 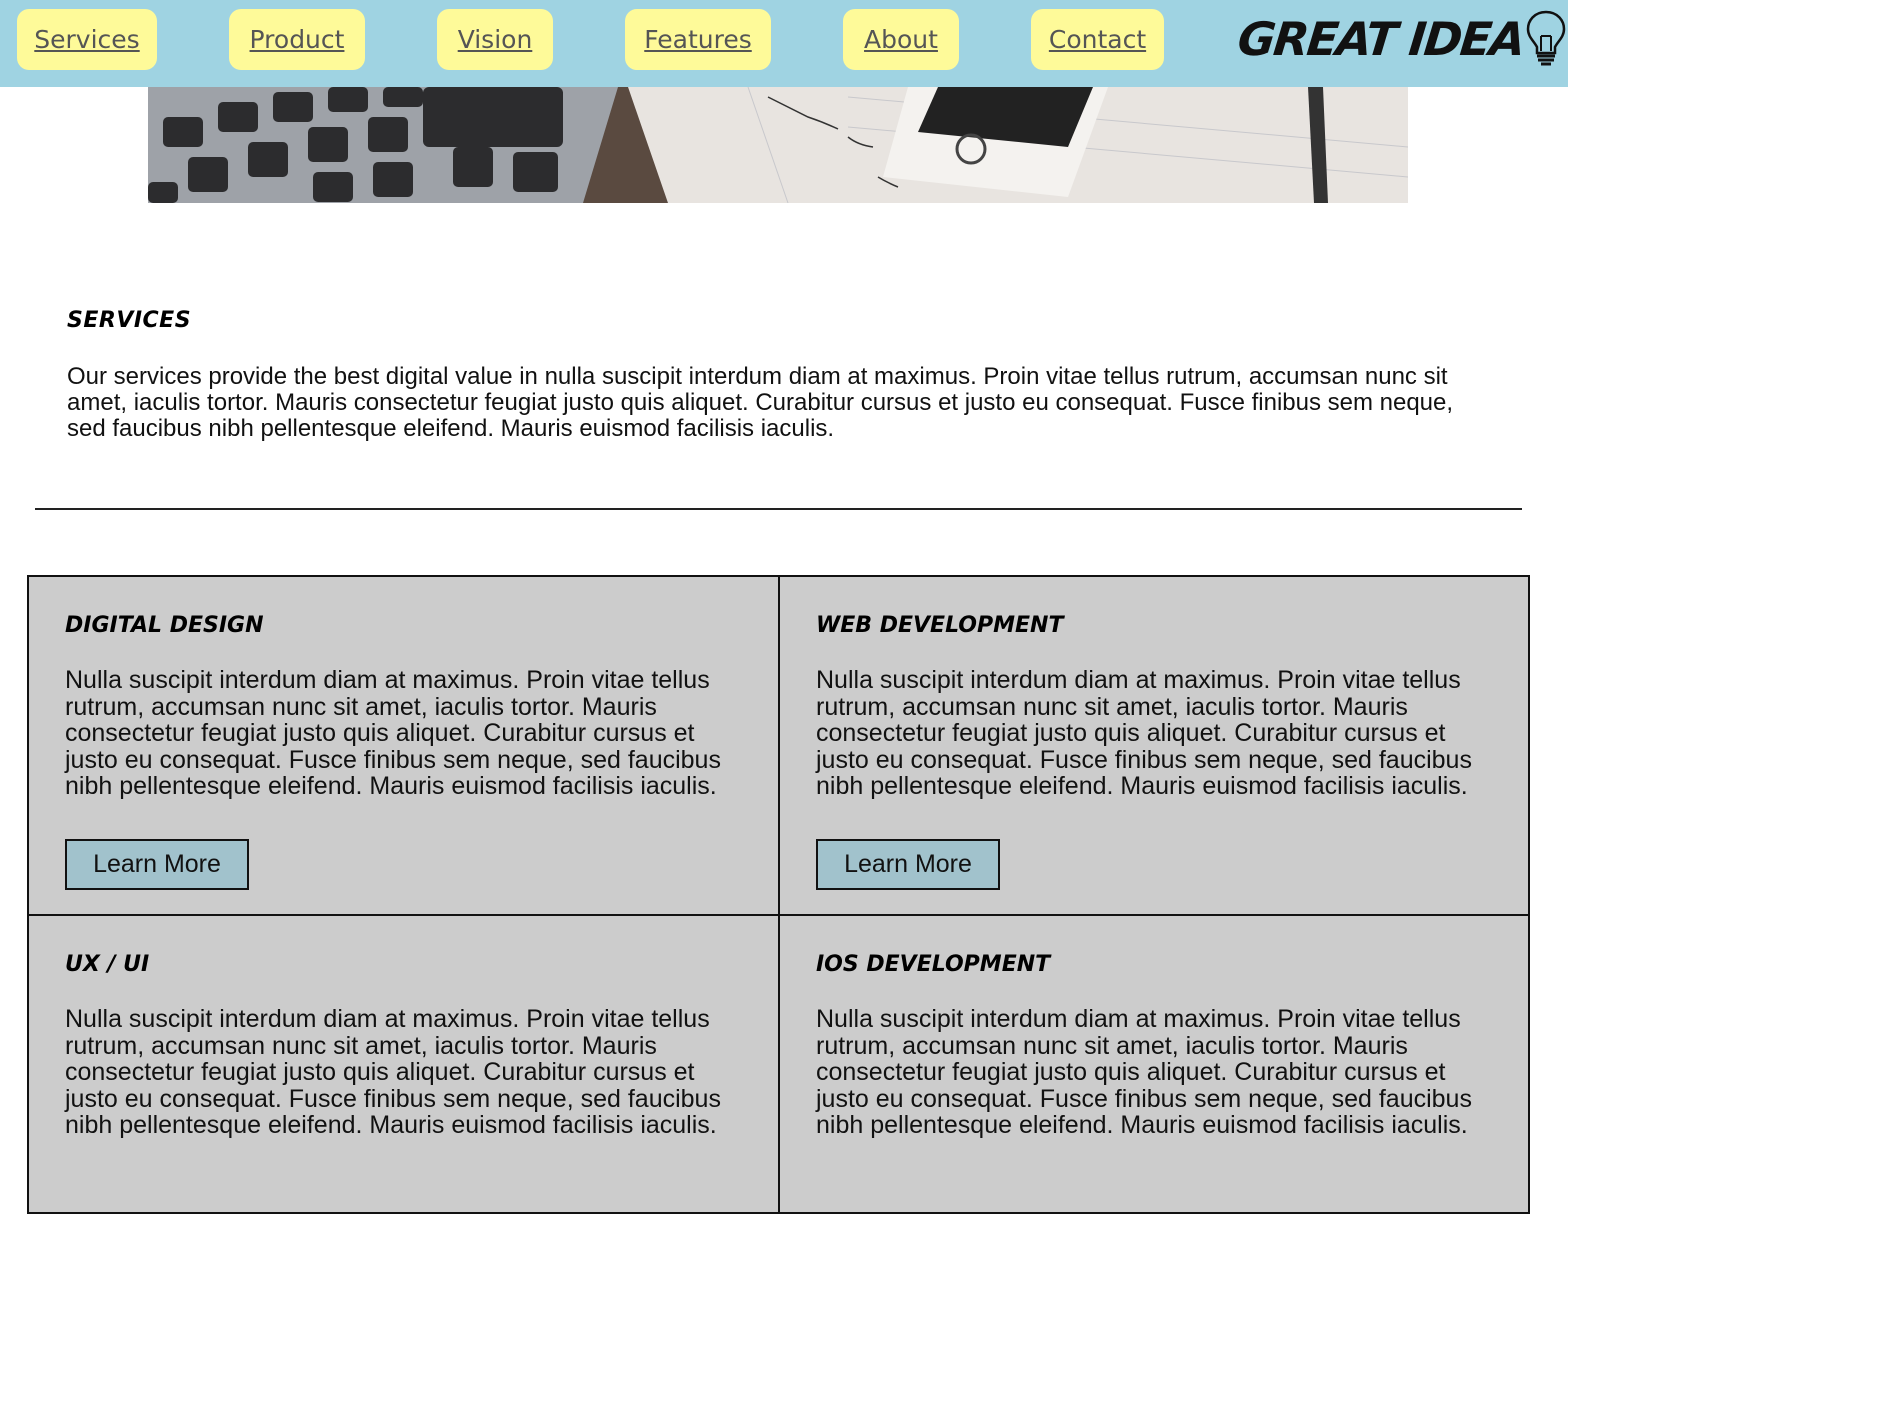 What do you see at coordinates (1097, 39) in the screenshot?
I see `nav-link-contact: Contact` at bounding box center [1097, 39].